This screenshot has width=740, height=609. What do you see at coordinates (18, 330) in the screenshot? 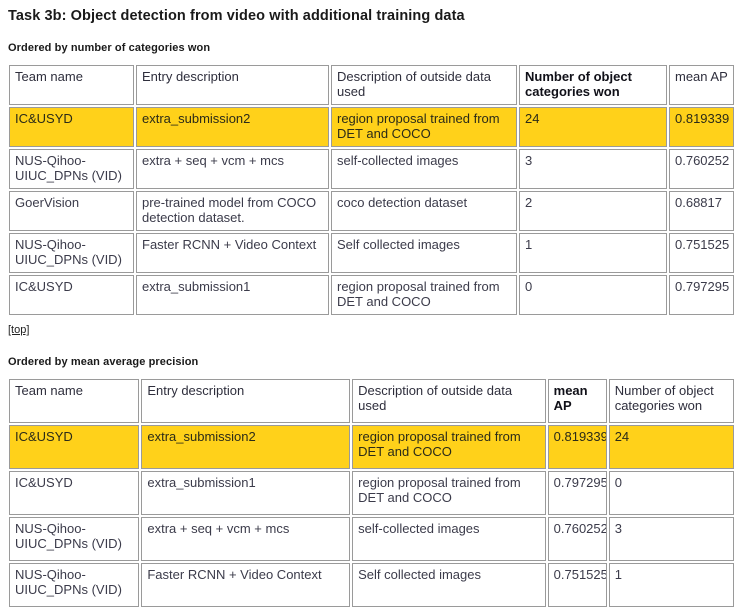
I see `top-link: [top]` at bounding box center [18, 330].